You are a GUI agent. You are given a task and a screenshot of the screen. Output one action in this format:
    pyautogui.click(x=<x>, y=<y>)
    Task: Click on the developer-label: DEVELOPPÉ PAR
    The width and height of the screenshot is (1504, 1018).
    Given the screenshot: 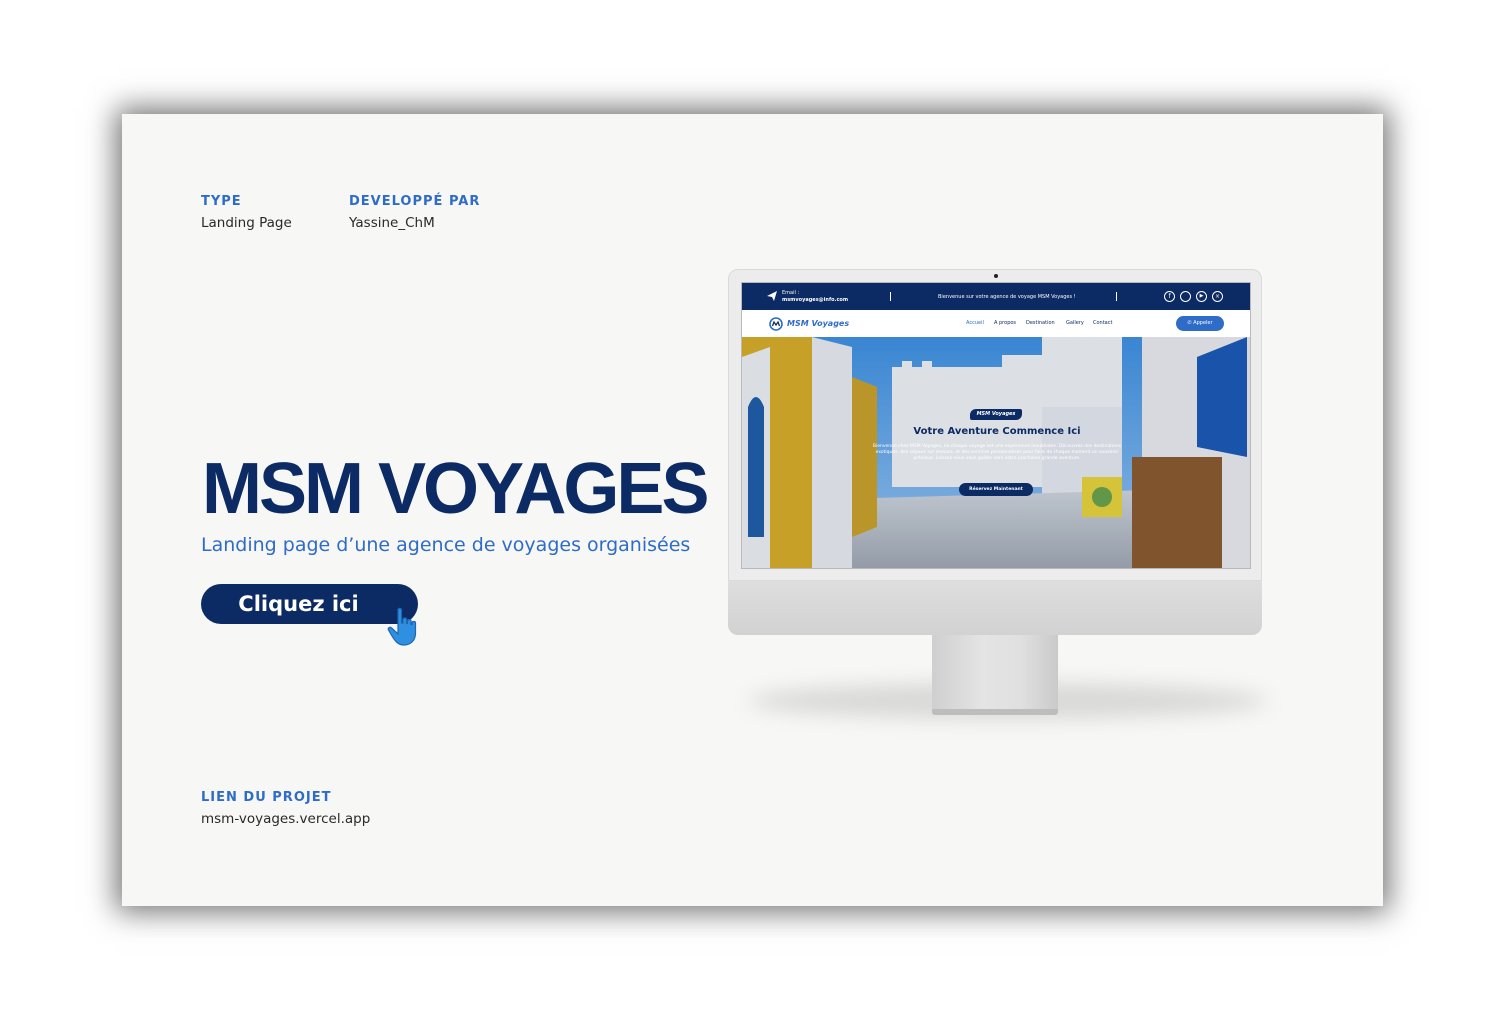 What is the action you would take?
    pyautogui.click(x=415, y=201)
    